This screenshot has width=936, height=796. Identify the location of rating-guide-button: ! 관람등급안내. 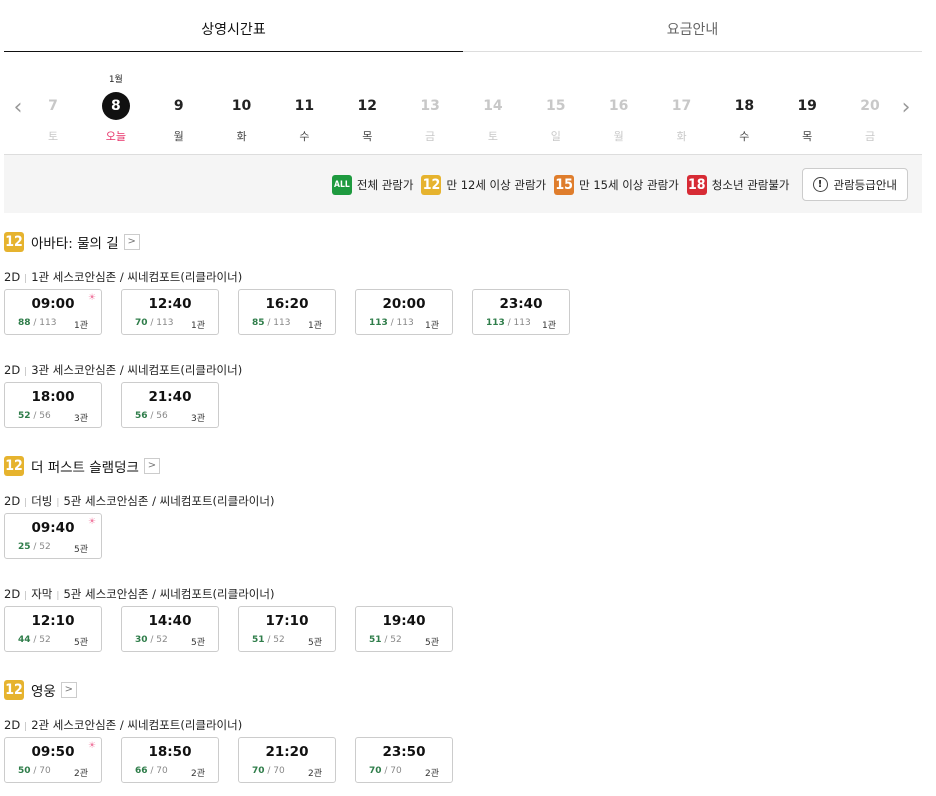
(854, 184).